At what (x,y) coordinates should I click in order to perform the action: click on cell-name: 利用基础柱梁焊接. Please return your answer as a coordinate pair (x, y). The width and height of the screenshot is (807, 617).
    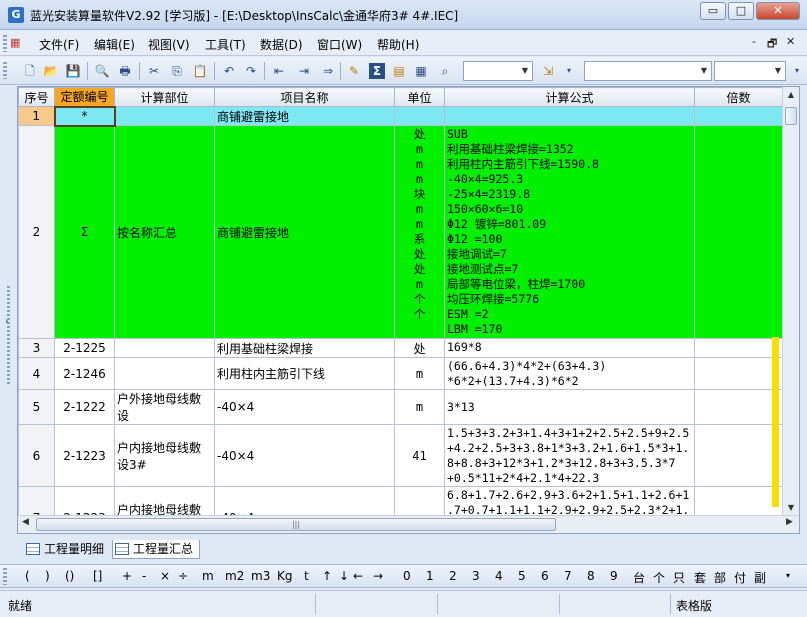
    Looking at the image, I should click on (304, 348).